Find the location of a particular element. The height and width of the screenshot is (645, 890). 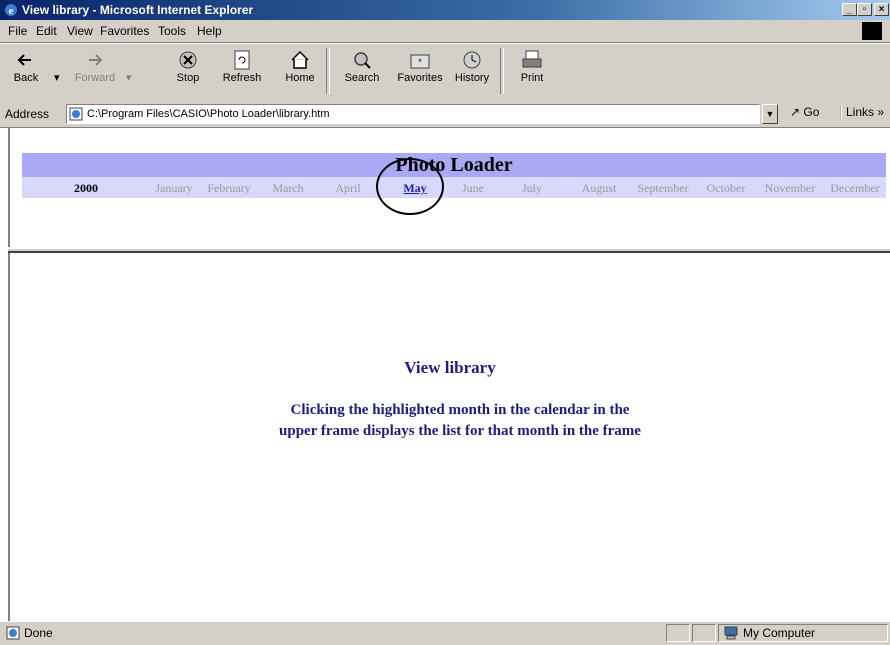

menu-tools: Tools is located at coordinates (172, 31).